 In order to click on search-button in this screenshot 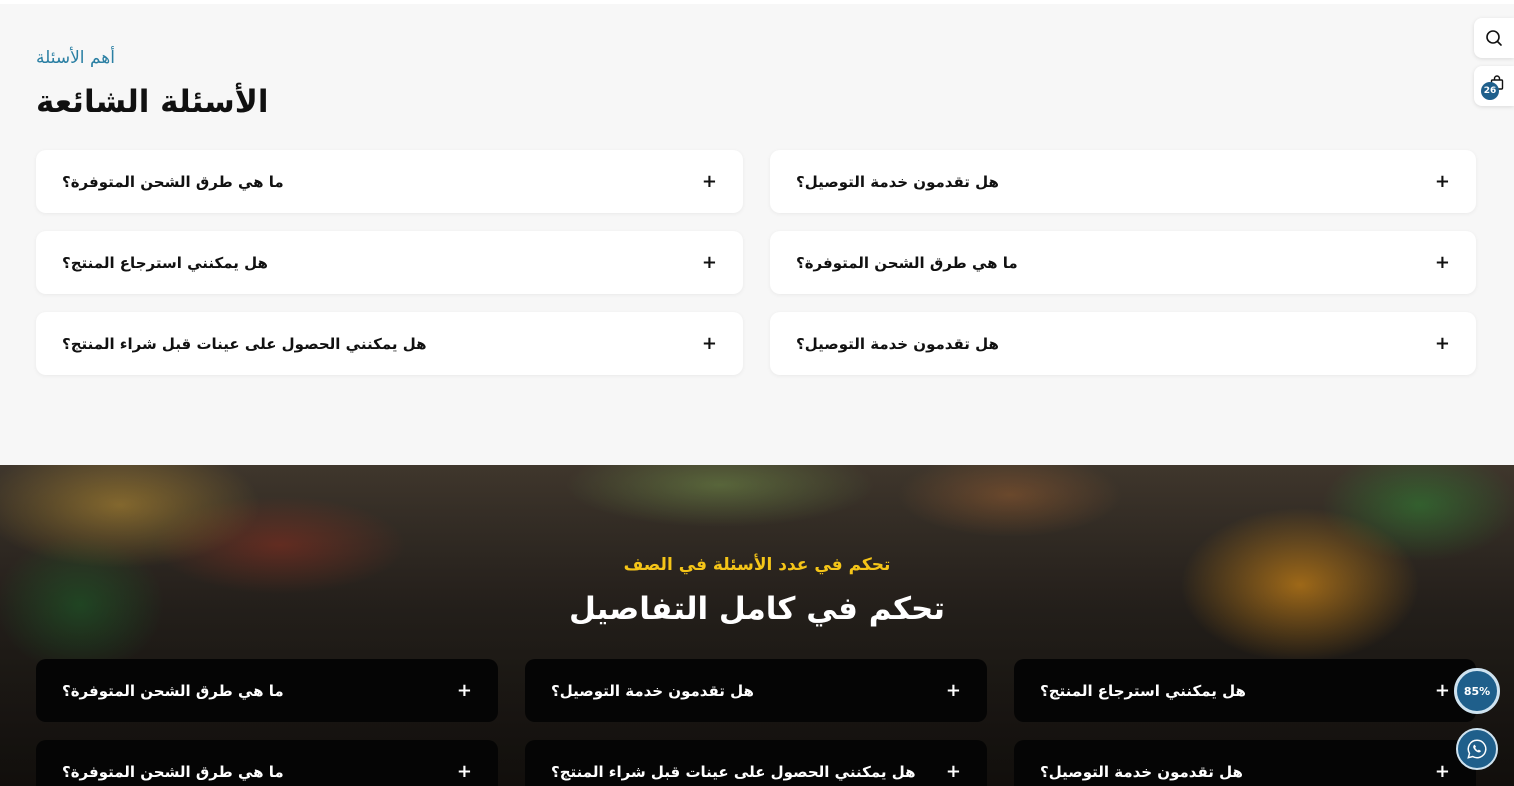, I will do `click(1494, 38)`.